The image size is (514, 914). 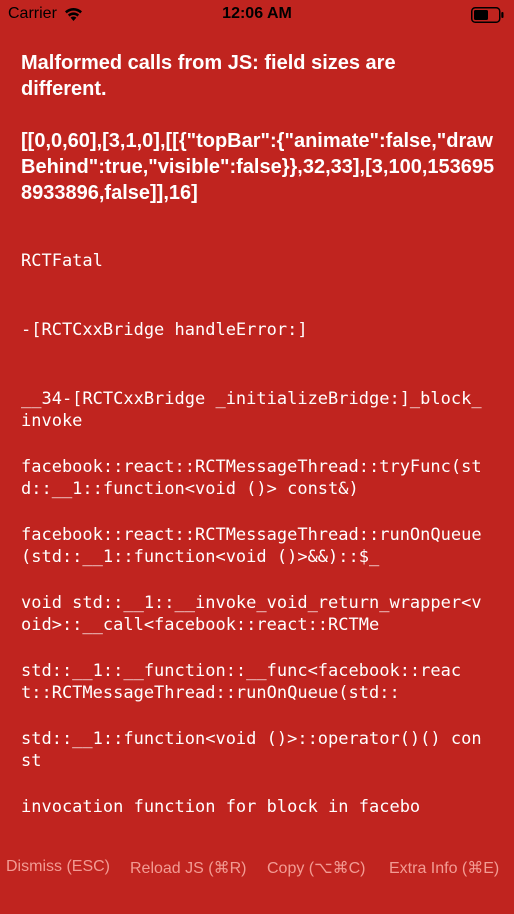 I want to click on dismiss-button: Dismiss (ESC), so click(x=58, y=867).